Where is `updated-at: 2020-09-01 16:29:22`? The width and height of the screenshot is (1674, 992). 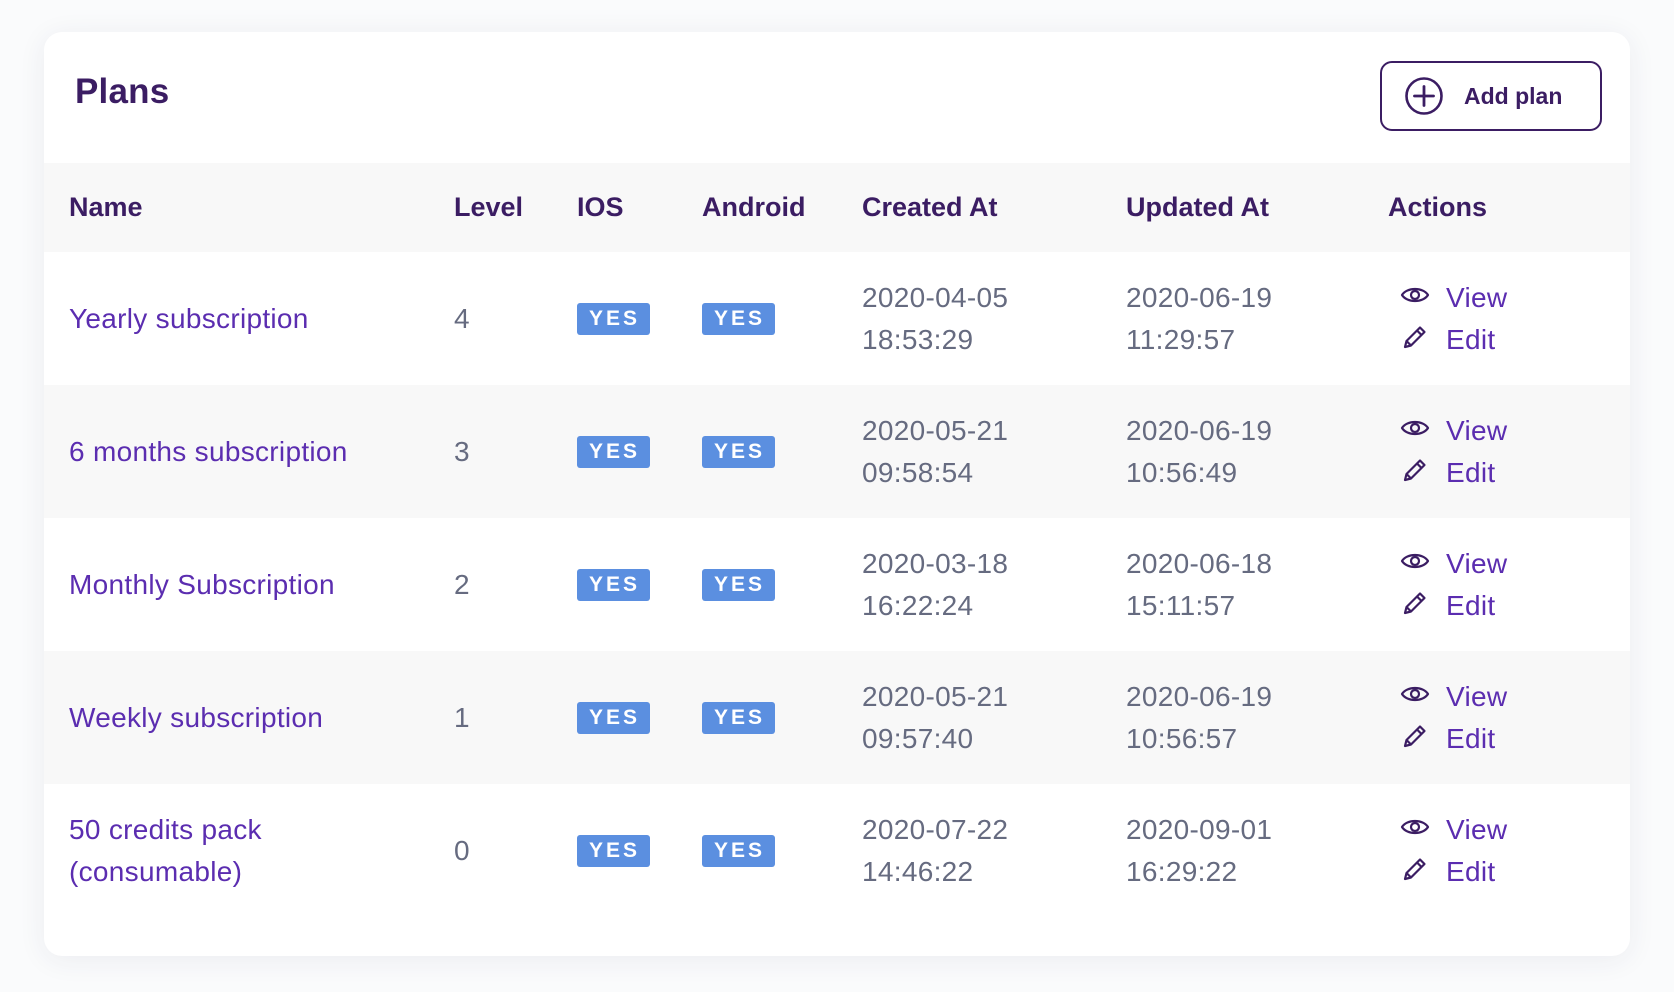 updated-at: 2020-09-01 16:29:22 is located at coordinates (1199, 851).